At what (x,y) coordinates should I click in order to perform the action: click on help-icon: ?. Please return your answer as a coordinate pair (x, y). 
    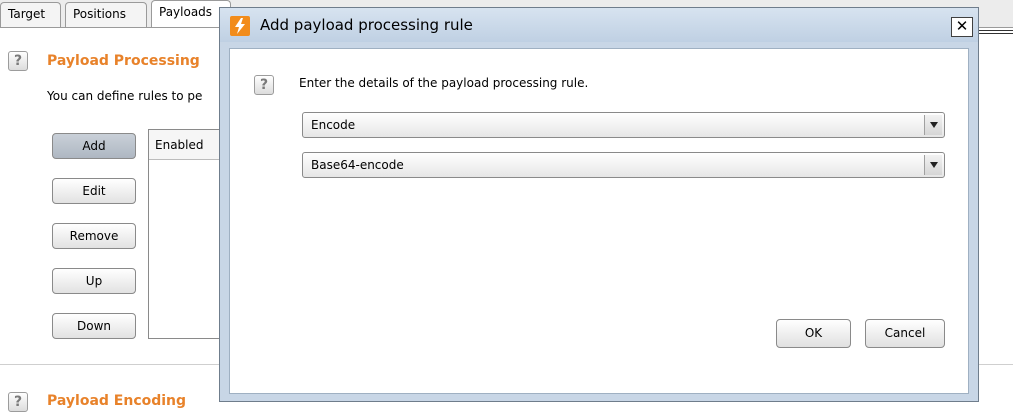
    Looking at the image, I should click on (18, 61).